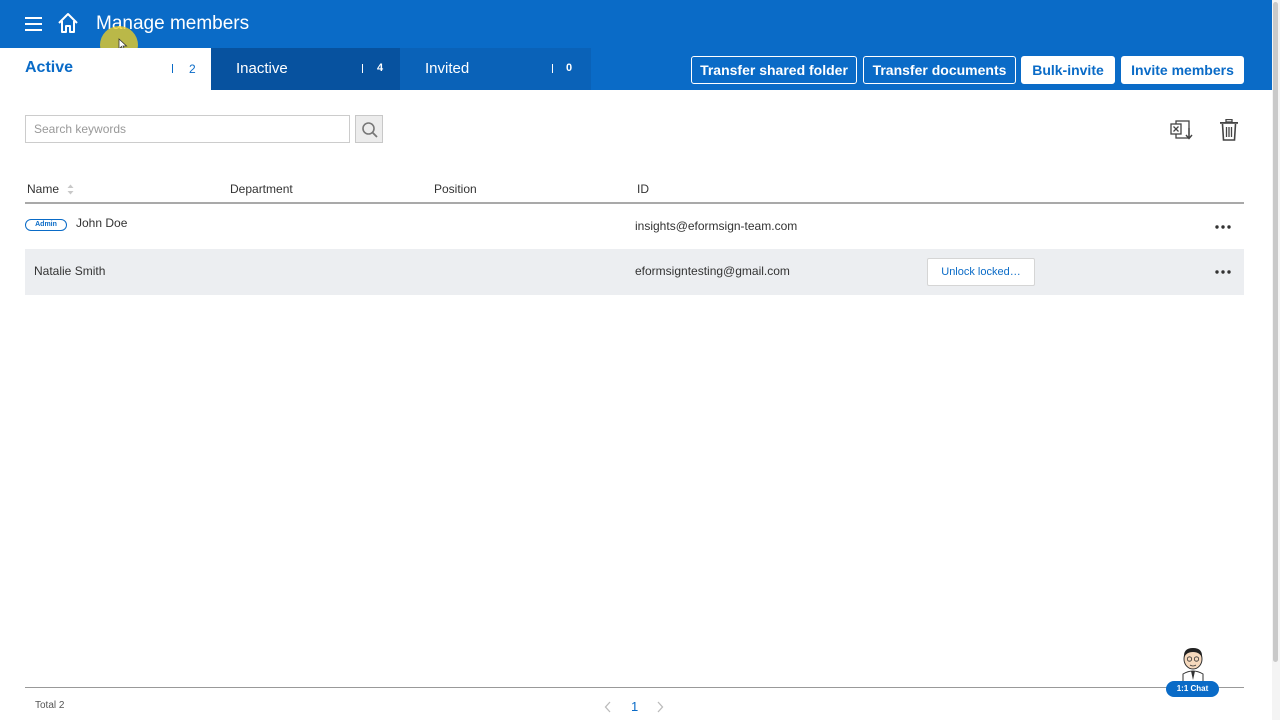 This screenshot has width=1280, height=720. I want to click on total-count: Total 2, so click(50, 705).